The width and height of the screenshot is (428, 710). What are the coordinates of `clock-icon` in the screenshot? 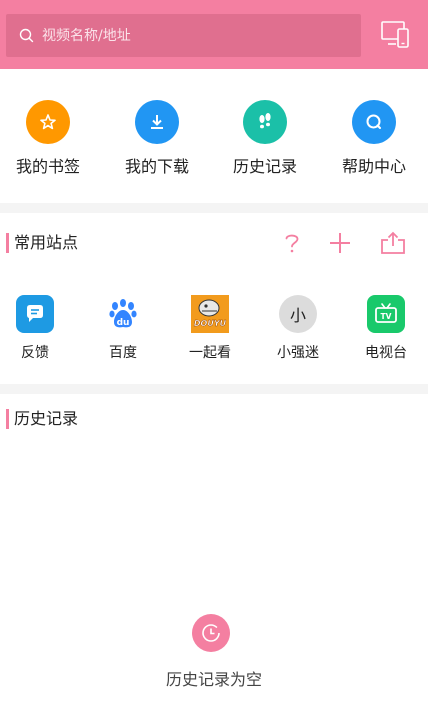 It's located at (211, 633).